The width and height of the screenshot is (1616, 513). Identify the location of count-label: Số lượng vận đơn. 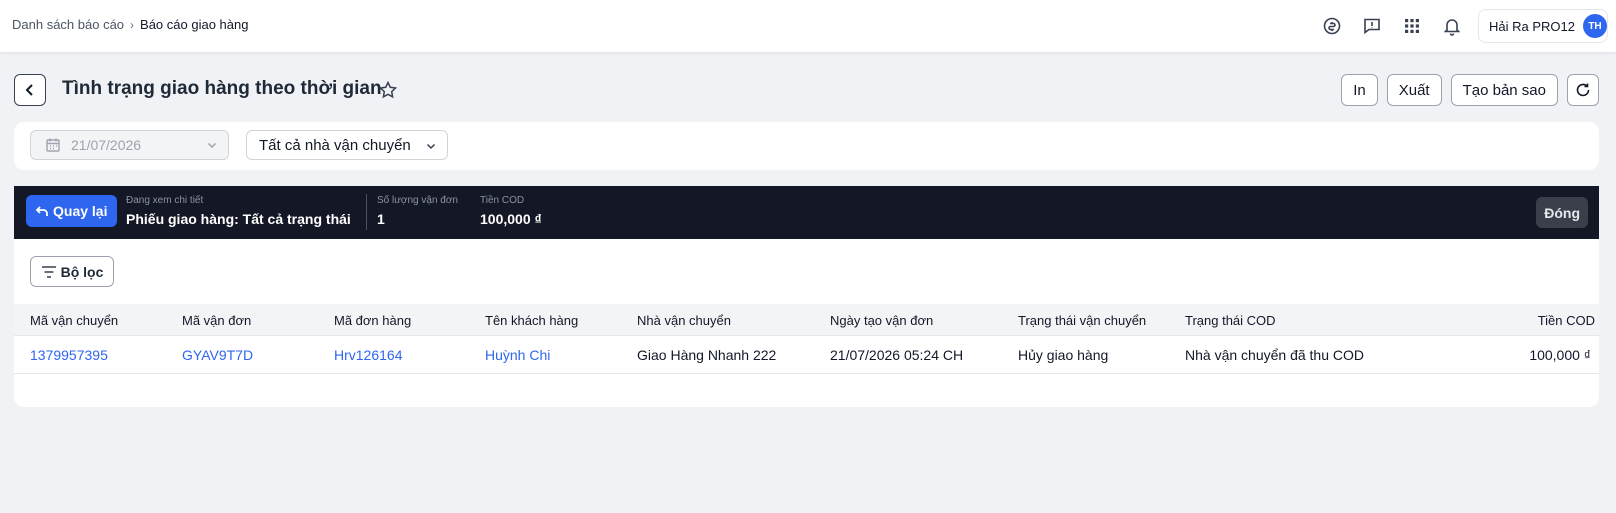
(417, 200).